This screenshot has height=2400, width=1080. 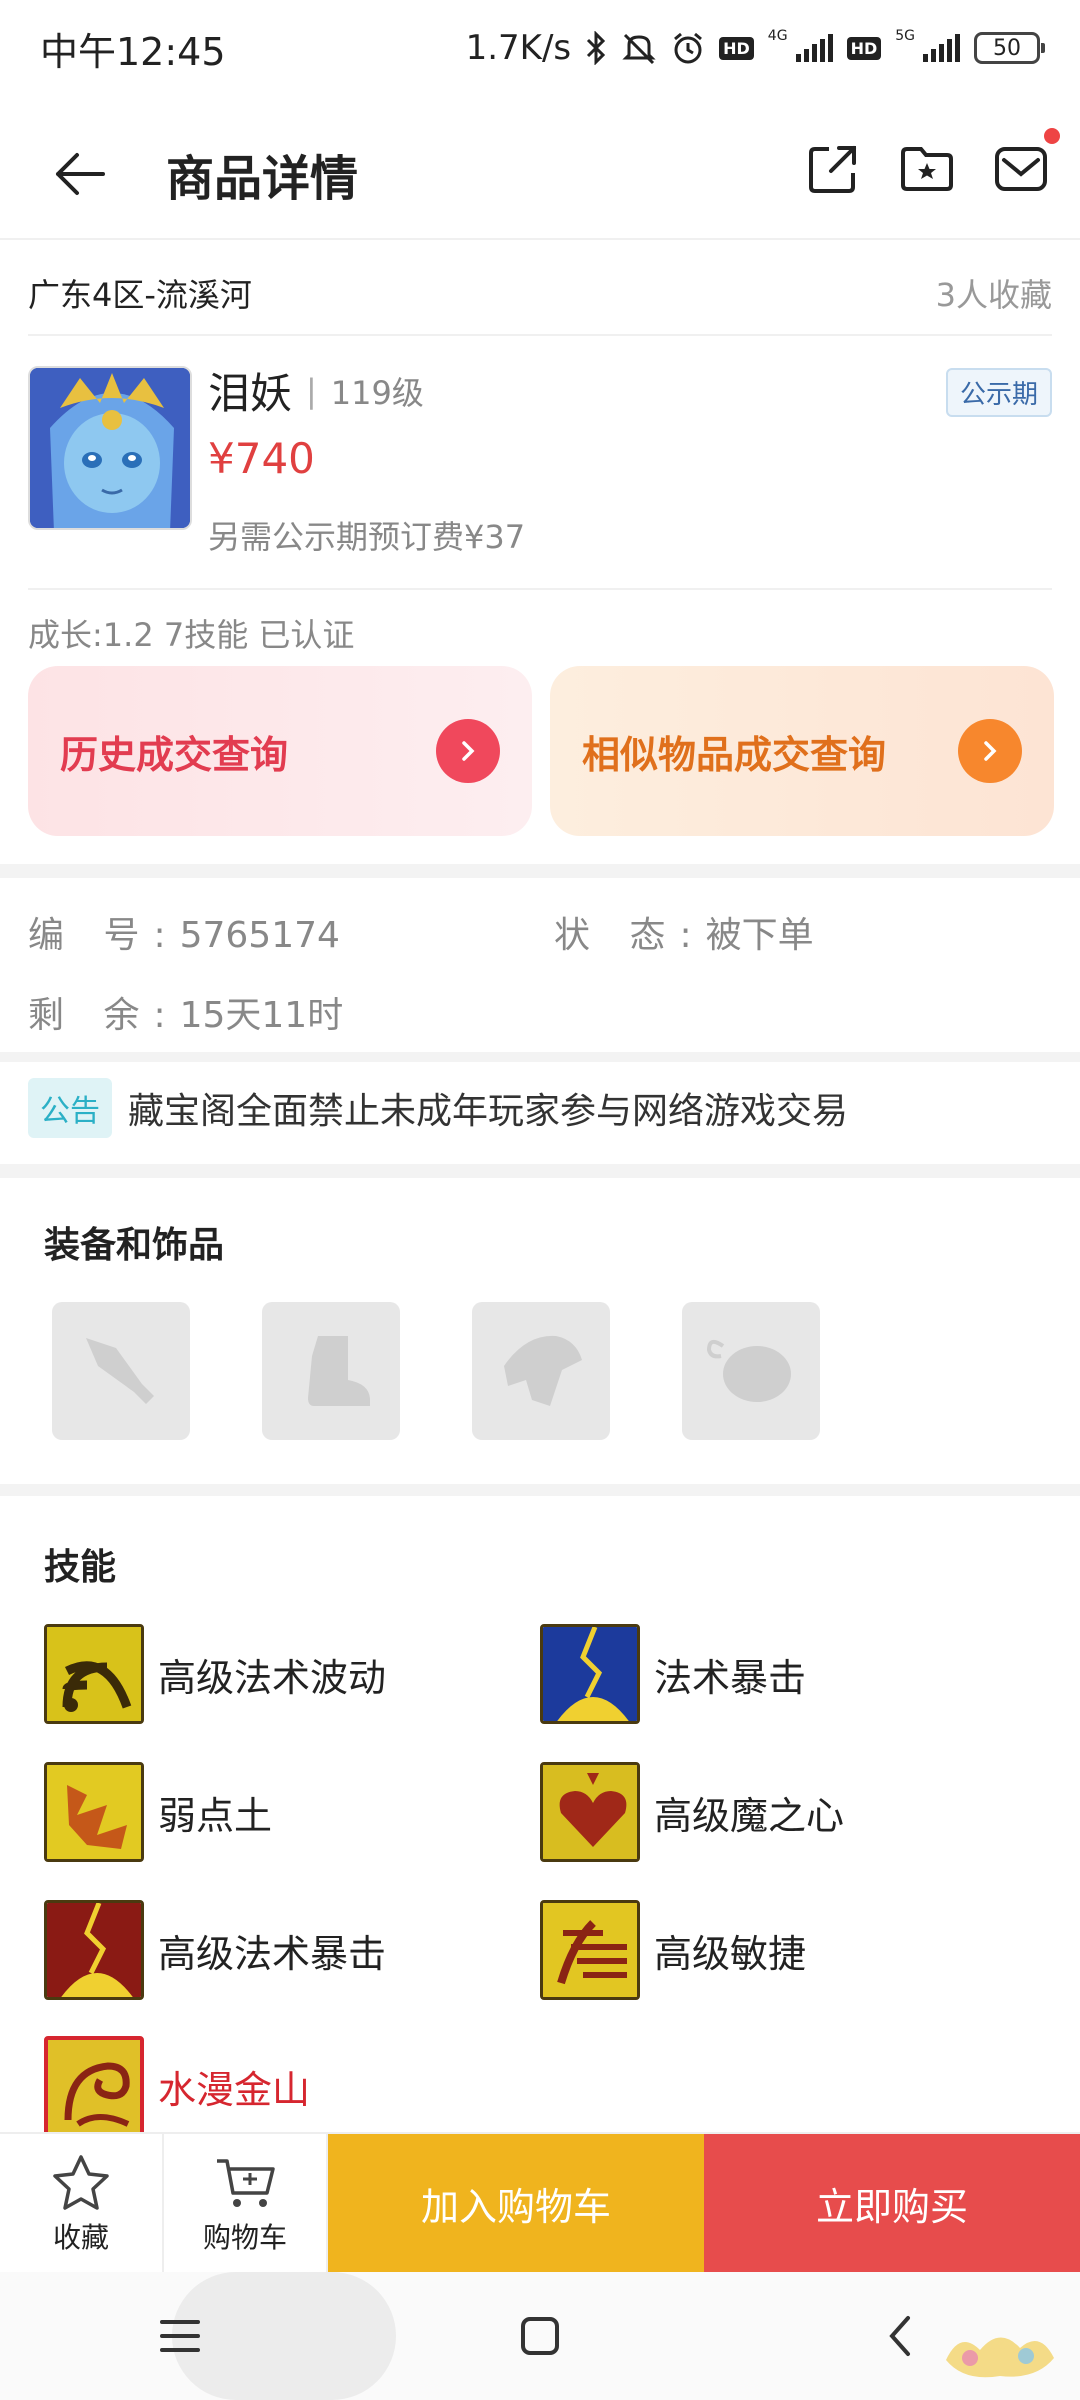 What do you see at coordinates (736, 48) in the screenshot?
I see `hd1-badge: HD` at bounding box center [736, 48].